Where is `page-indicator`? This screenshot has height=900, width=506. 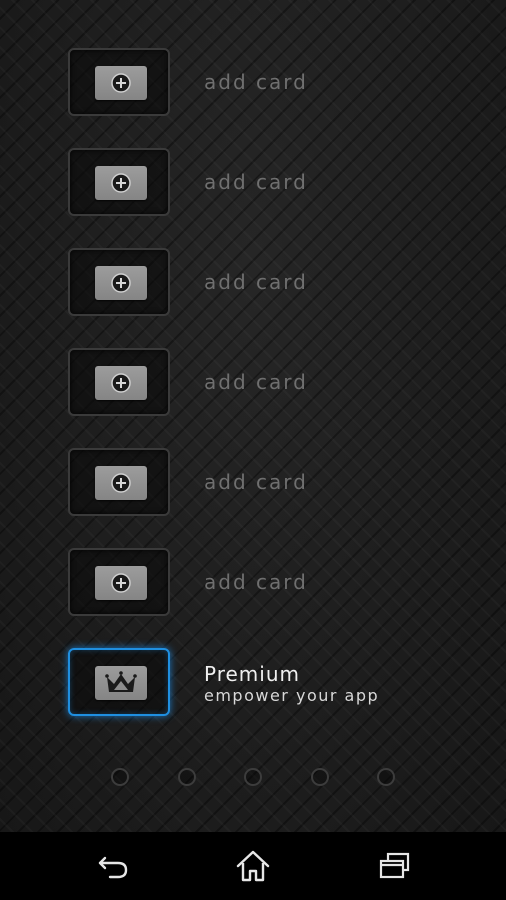 page-indicator is located at coordinates (253, 779).